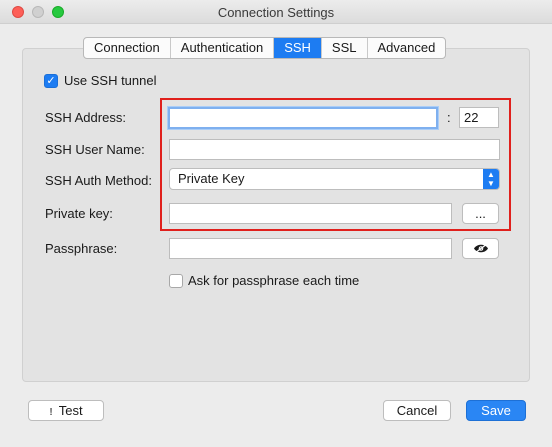  I want to click on warning-icon: !, so click(51, 412).